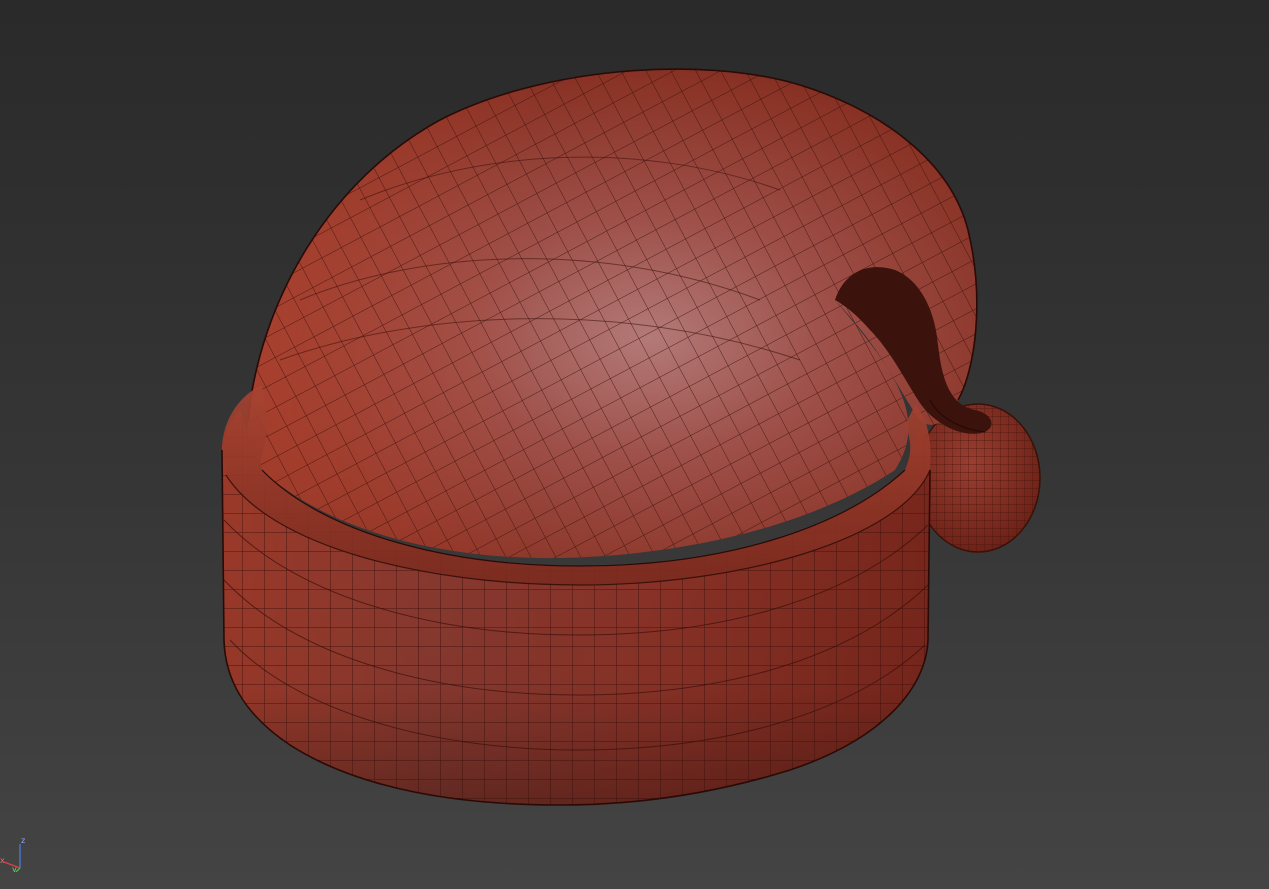 This screenshot has height=889, width=1269. I want to click on x-axis-label: x, so click(2, 860).